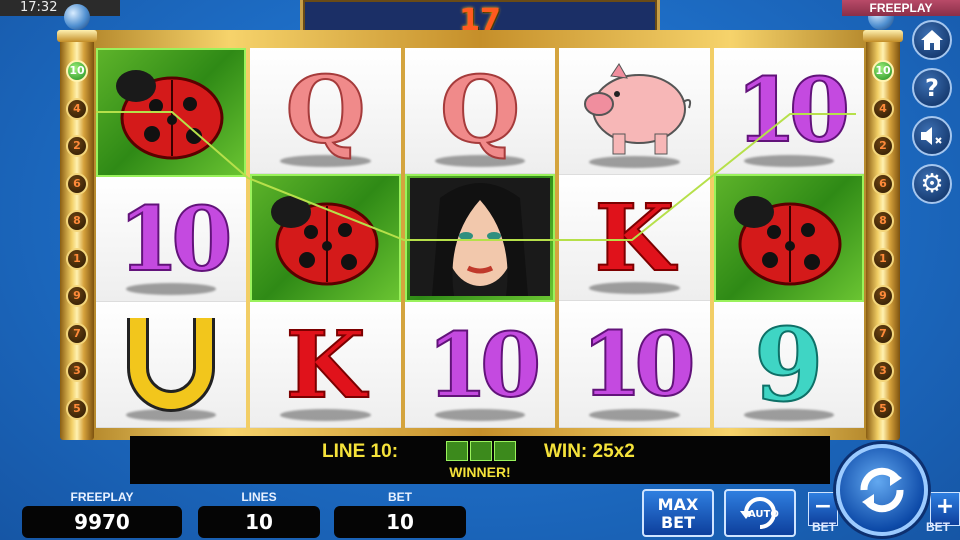  Describe the element at coordinates (259, 497) in the screenshot. I see `lines-label: LINES` at that location.